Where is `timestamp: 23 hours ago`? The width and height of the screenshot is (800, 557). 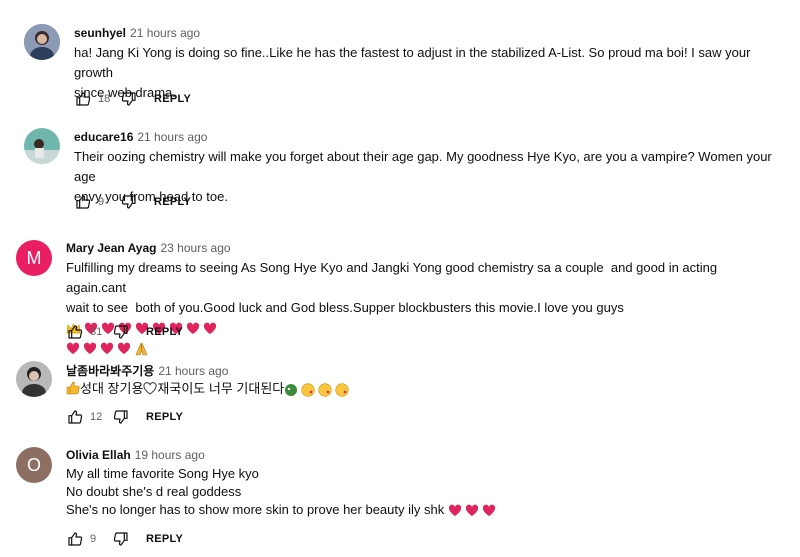 timestamp: 23 hours ago is located at coordinates (196, 248).